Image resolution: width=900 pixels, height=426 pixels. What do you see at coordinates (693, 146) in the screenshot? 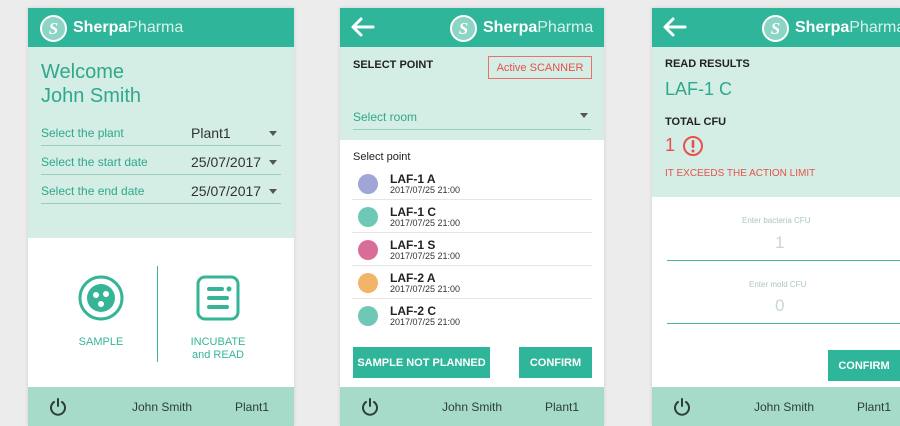
I see `alert-icon` at bounding box center [693, 146].